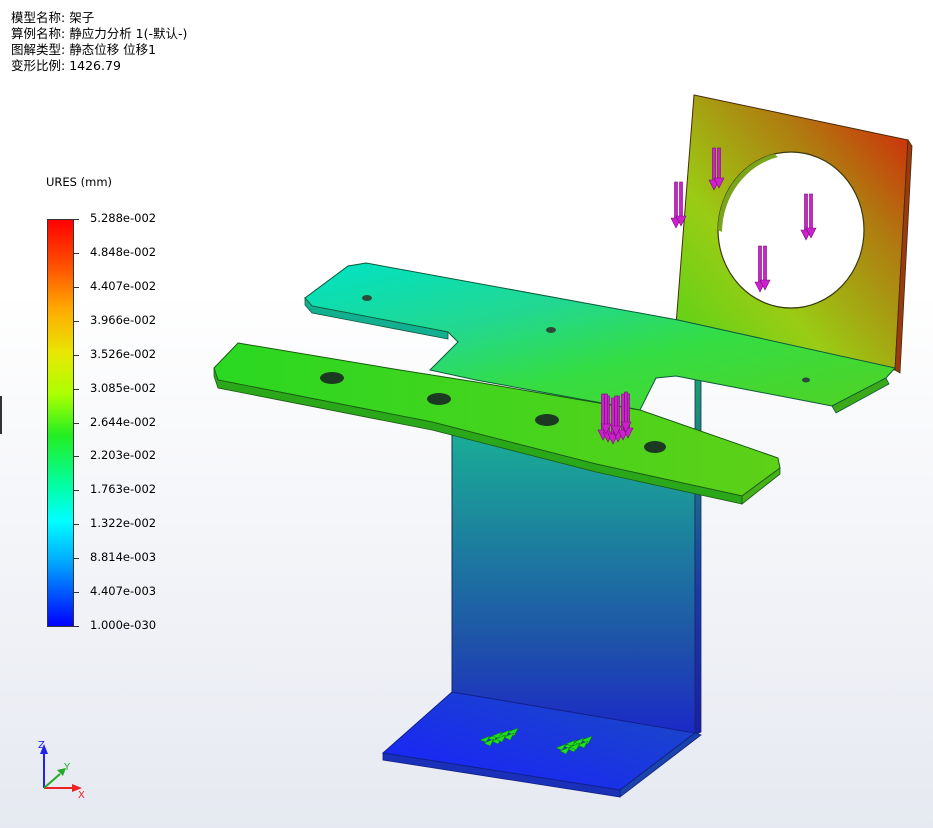  What do you see at coordinates (81, 794) in the screenshot?
I see `x-axis-label: X` at bounding box center [81, 794].